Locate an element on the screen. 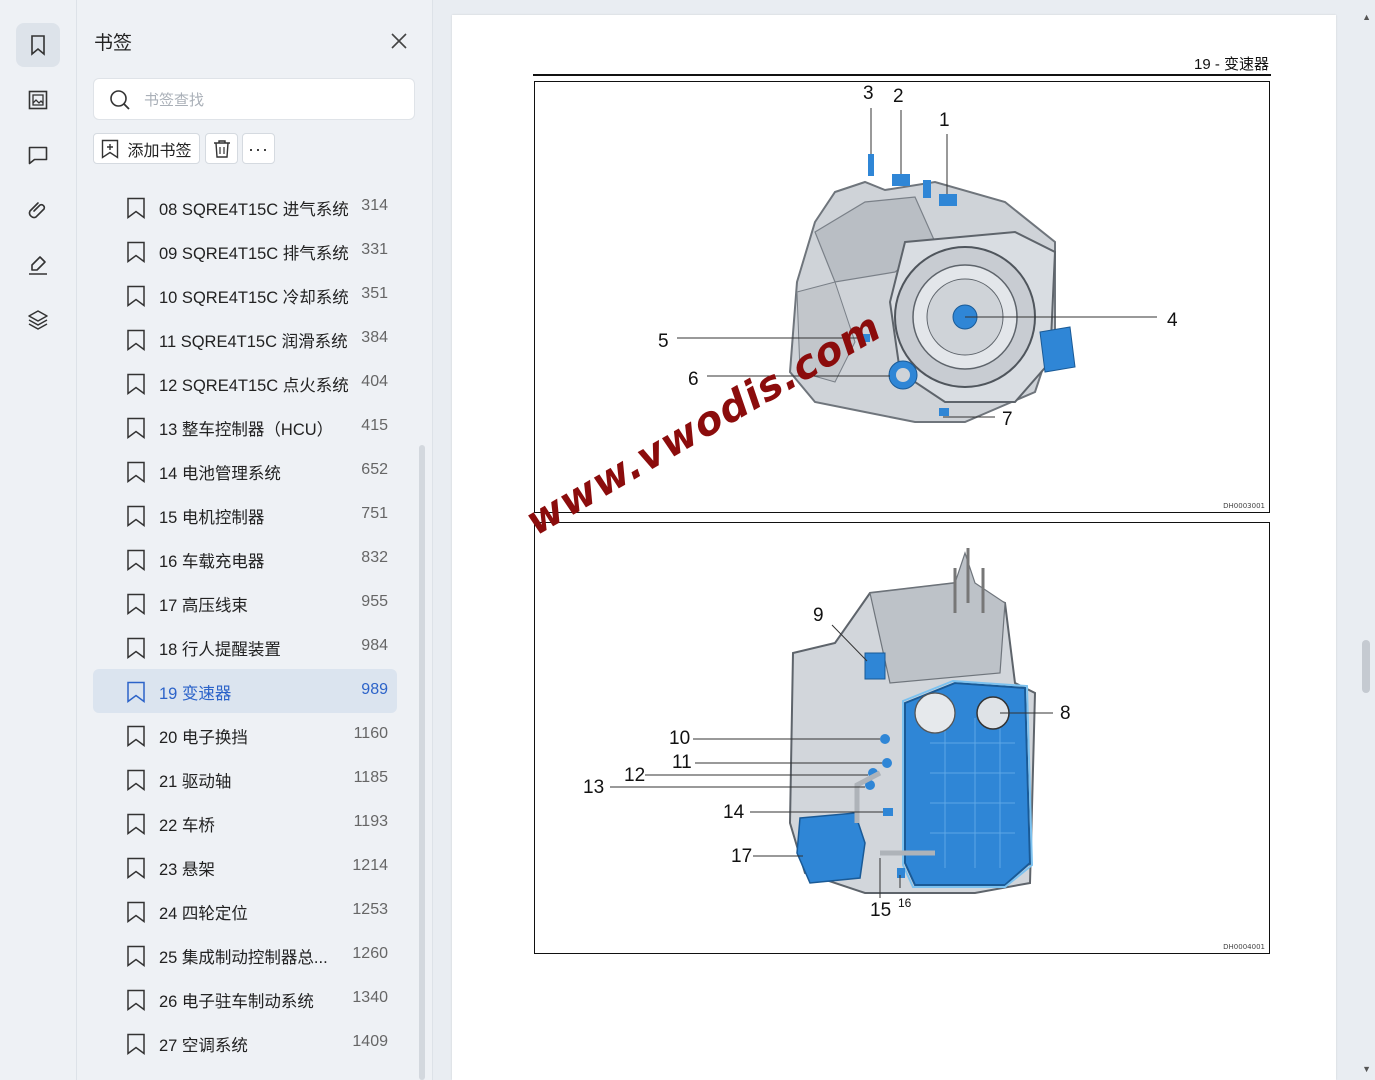 Image resolution: width=1375 pixels, height=1080 pixels. add-bookmark-icon is located at coordinates (110, 149).